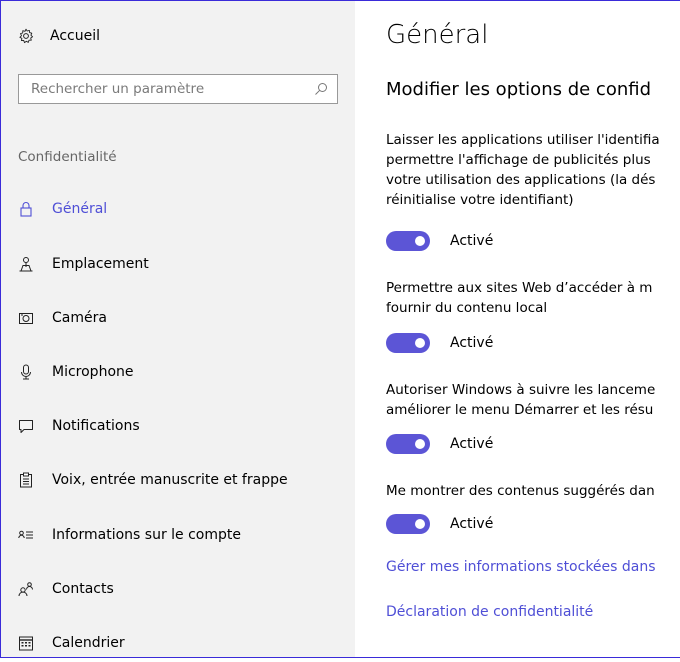  Describe the element at coordinates (170, 480) in the screenshot. I see `sidebar-item-label: Voix, entrée manuscrite et frappe` at that location.